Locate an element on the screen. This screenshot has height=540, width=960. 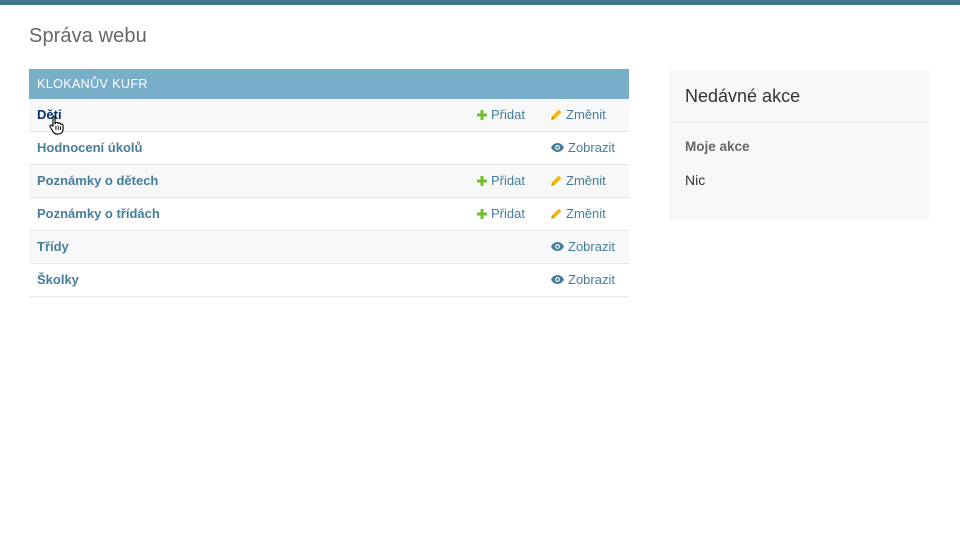
recent-actions-title: Nedávné akce is located at coordinates (799, 96).